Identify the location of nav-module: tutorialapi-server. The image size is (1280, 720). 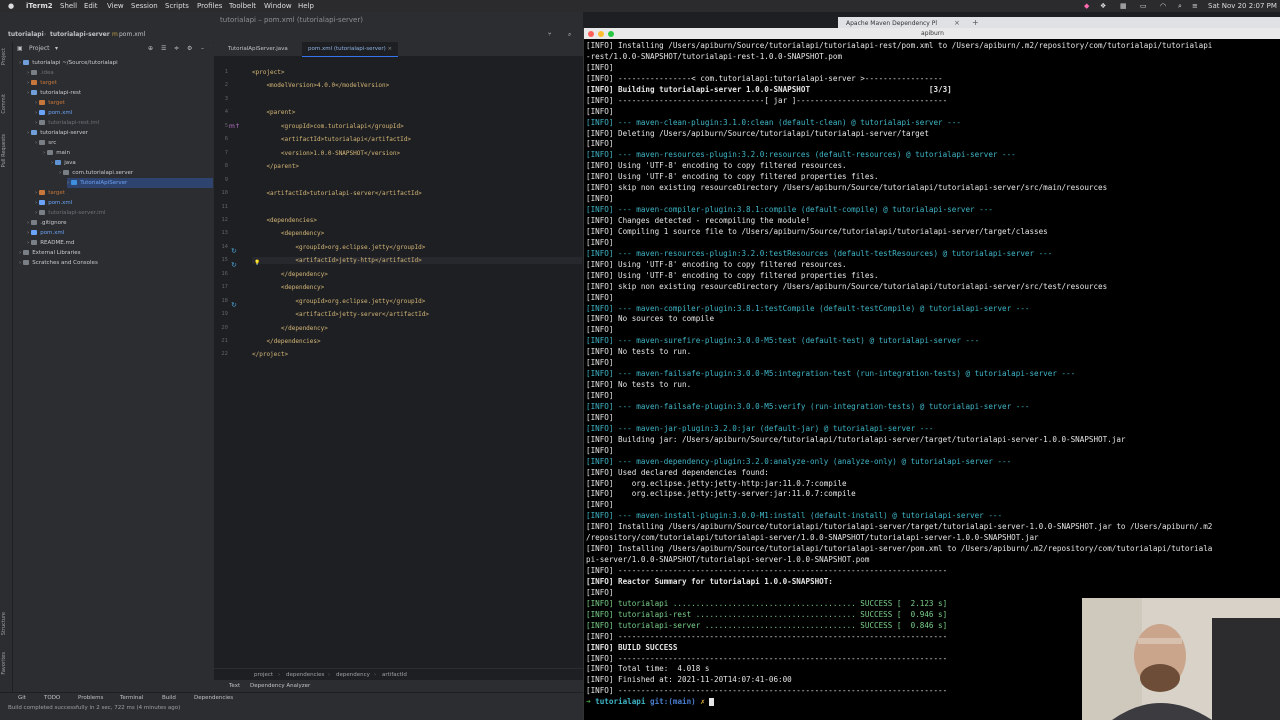
(80, 35).